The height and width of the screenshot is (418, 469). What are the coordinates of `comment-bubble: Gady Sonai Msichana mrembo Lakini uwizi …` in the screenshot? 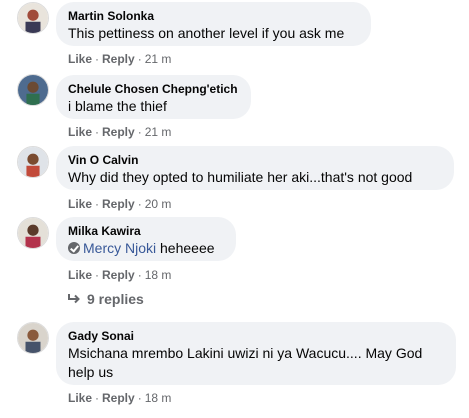 It's located at (256, 353).